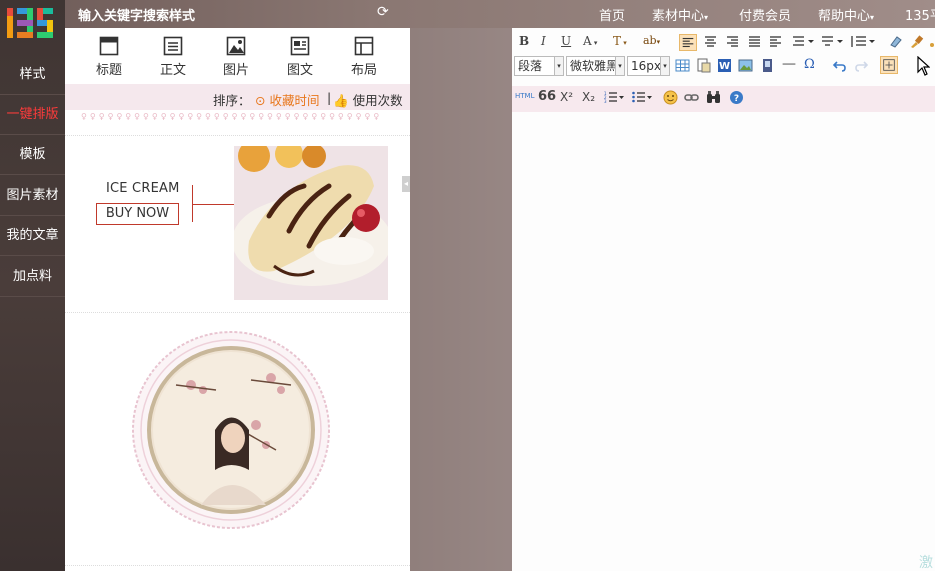 The image size is (935, 571). What do you see at coordinates (566, 97) in the screenshot?
I see `superscript-button: X²` at bounding box center [566, 97].